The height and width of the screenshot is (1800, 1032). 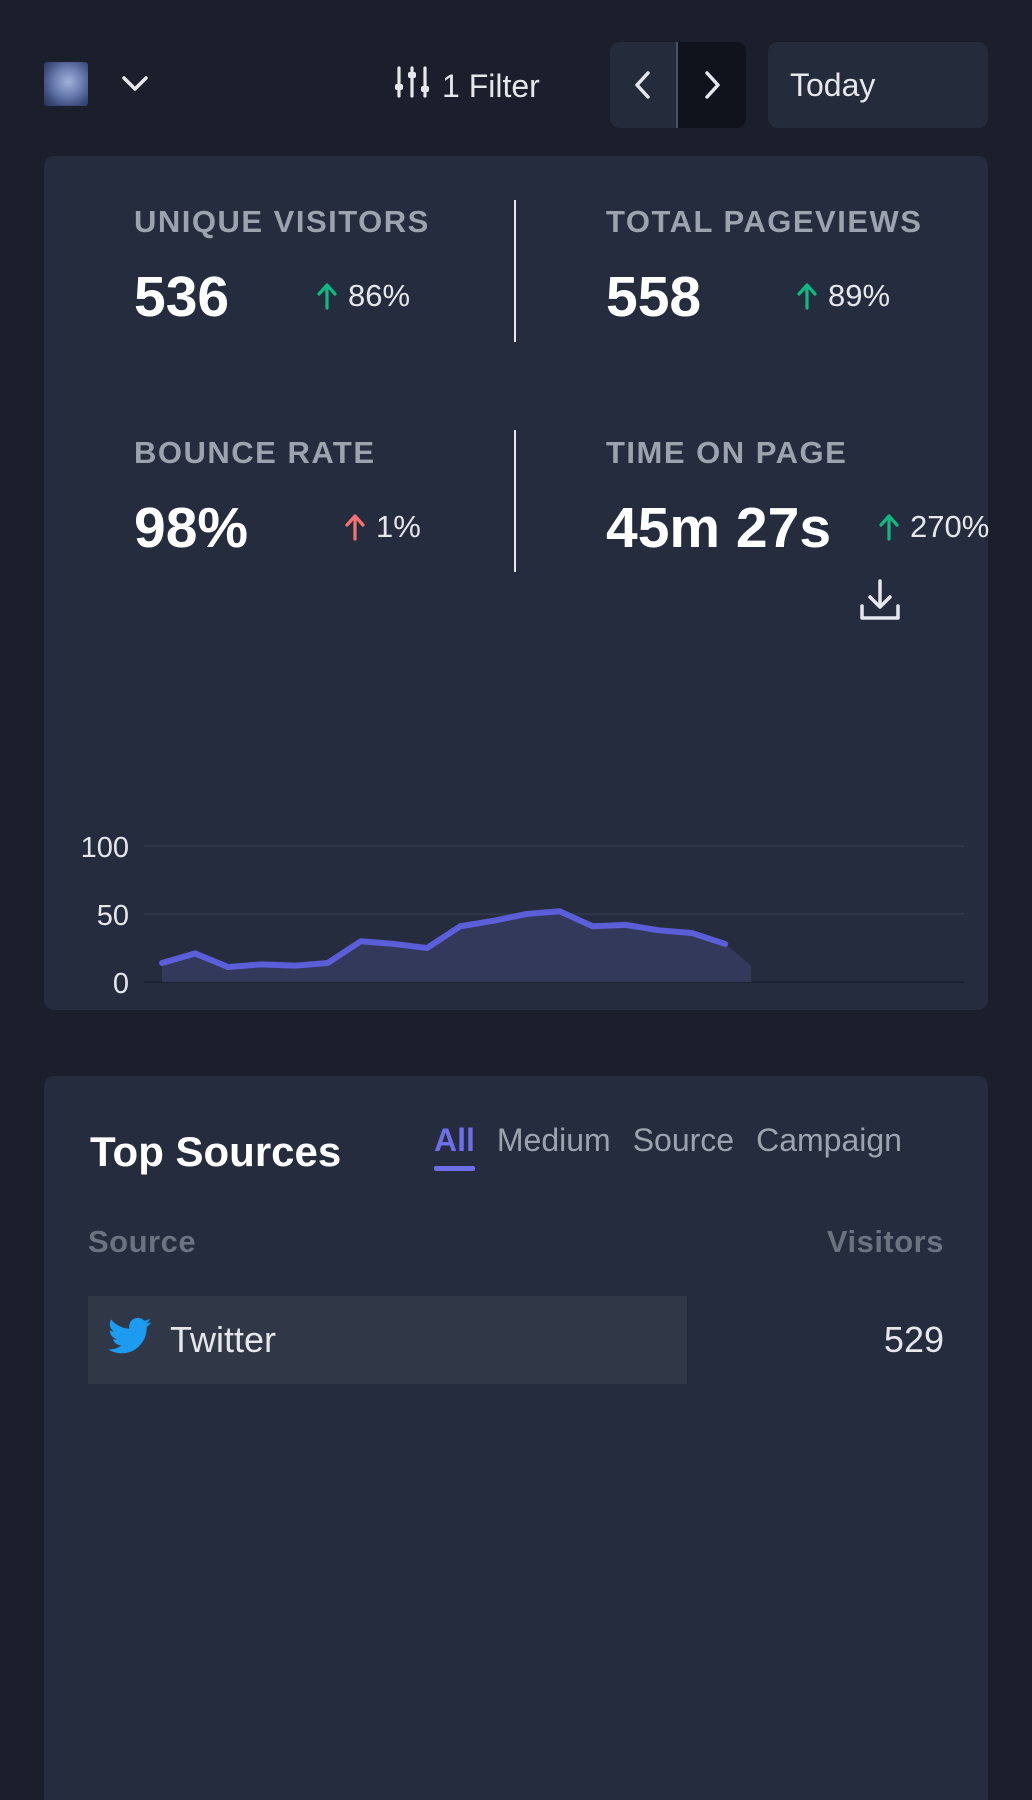 What do you see at coordinates (182, 297) in the screenshot?
I see `stat-value: 536` at bounding box center [182, 297].